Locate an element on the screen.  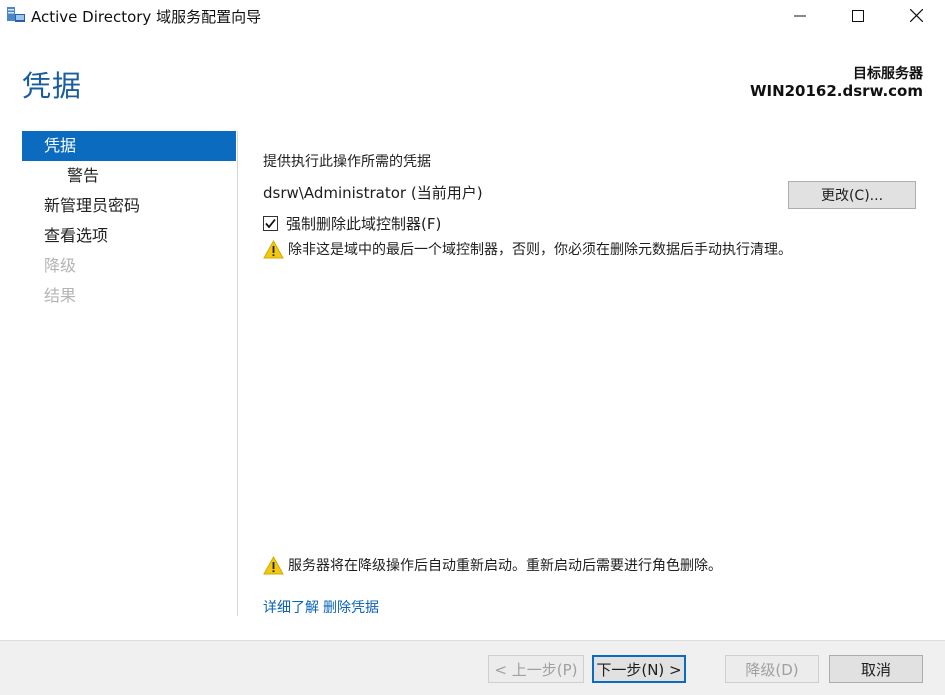
nav-item-results: 结果 is located at coordinates (60, 295).